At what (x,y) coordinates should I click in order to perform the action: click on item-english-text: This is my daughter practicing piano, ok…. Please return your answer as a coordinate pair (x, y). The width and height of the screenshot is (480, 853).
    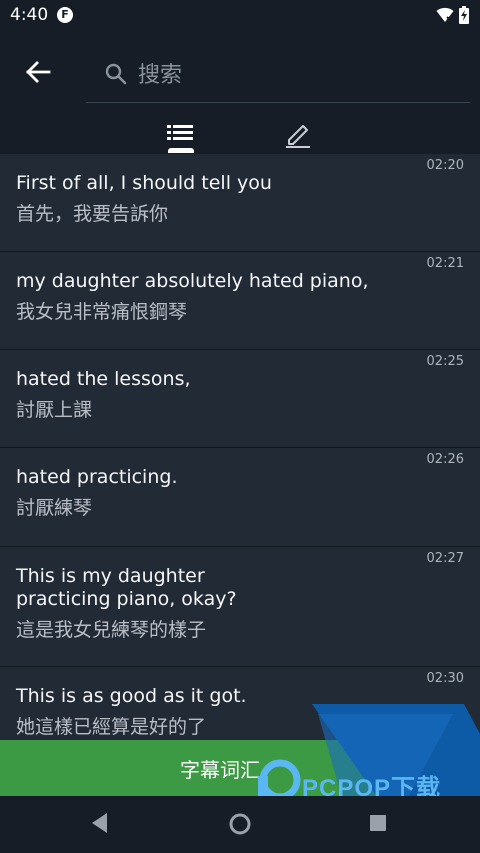
    Looking at the image, I should click on (126, 587).